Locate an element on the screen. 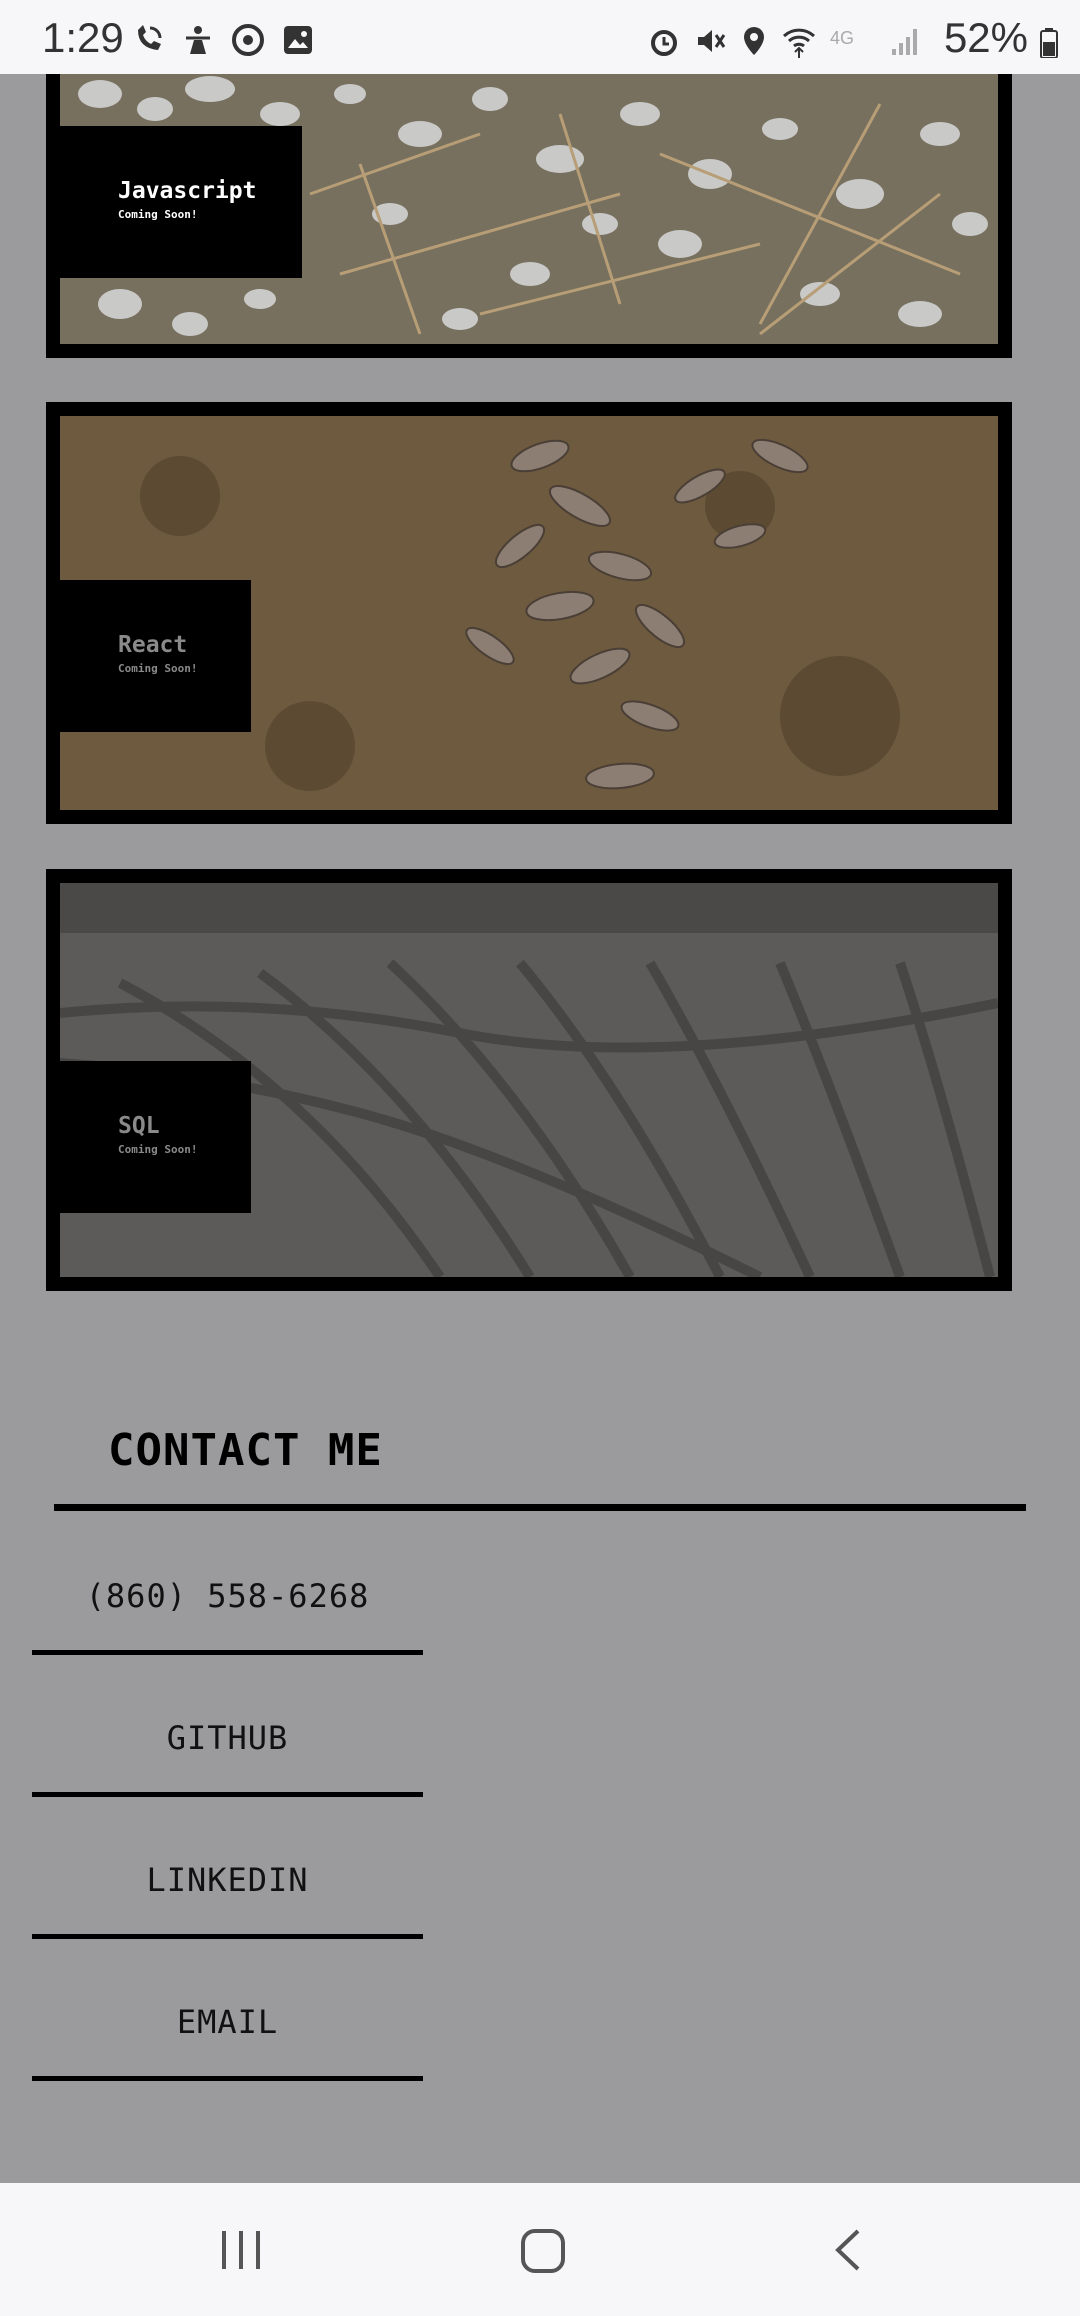  4g-icon: 4G is located at coordinates (842, 38).